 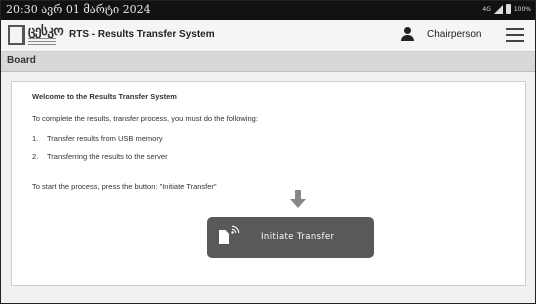 What do you see at coordinates (107, 156) in the screenshot?
I see `step-text: Transferring the results to the server` at bounding box center [107, 156].